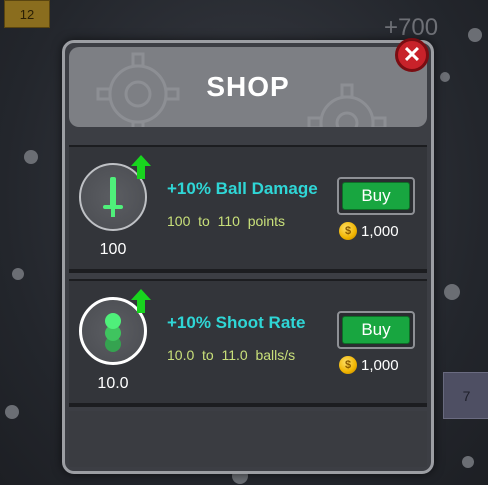 The height and width of the screenshot is (485, 488). I want to click on item-description: 10.0 to 11.0 balls/s, so click(231, 355).